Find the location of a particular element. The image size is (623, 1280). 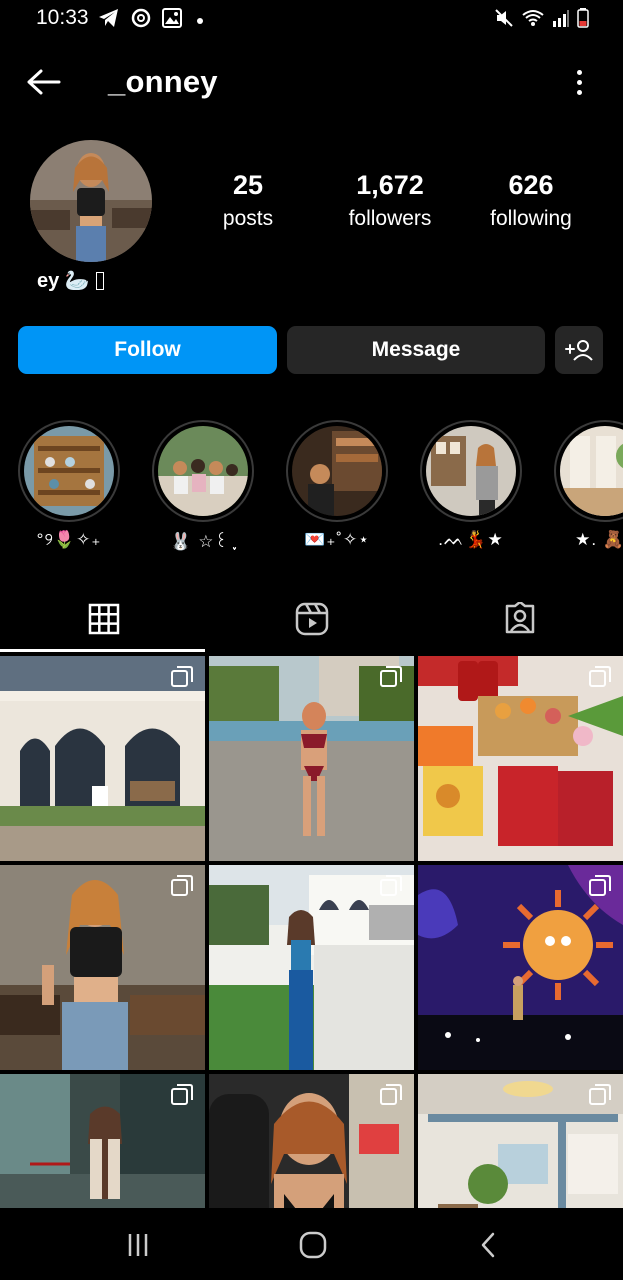

notification-dot-icon is located at coordinates (200, 20).